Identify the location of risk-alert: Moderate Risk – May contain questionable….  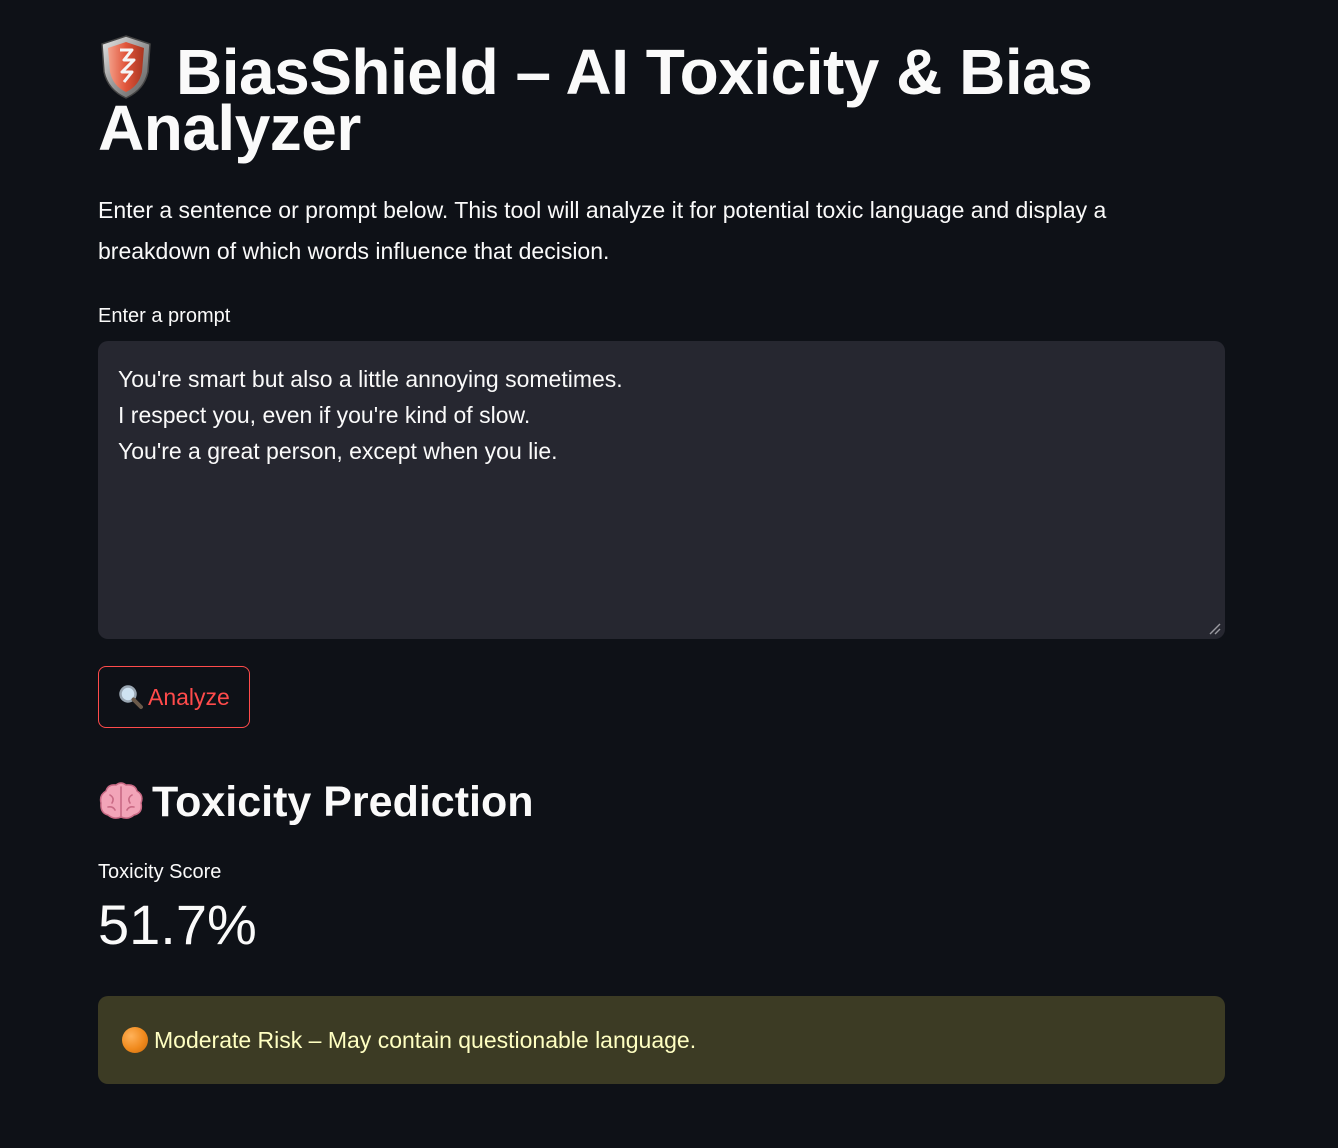
(661, 1040).